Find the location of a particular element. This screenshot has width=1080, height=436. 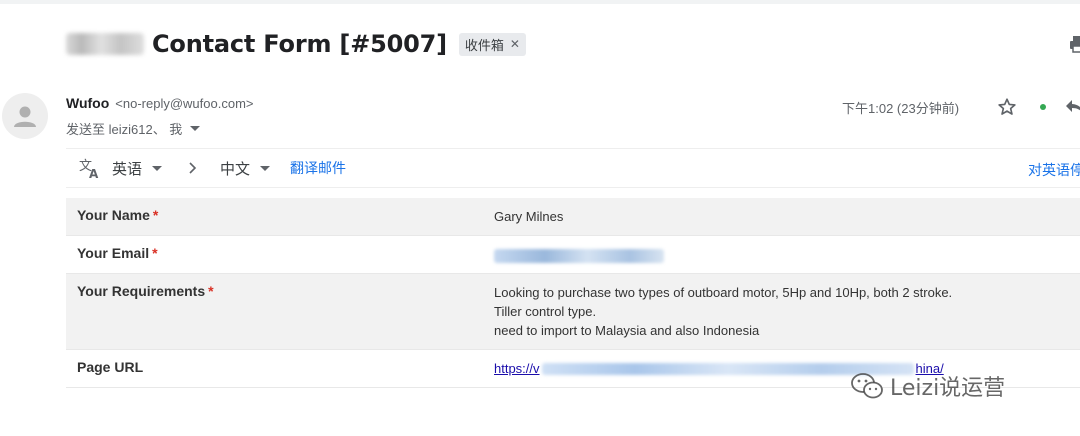

field-label: Page URL is located at coordinates (274, 368).